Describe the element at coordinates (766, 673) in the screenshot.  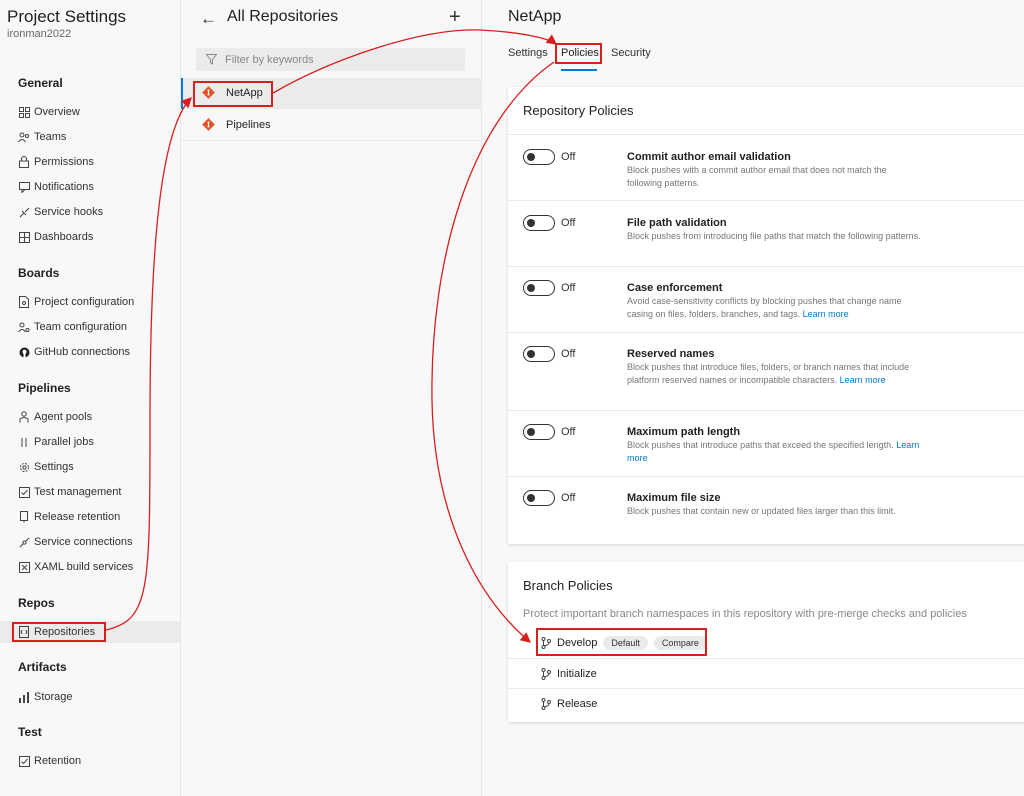
I see `branch-row-initialize: Initialize` at that location.